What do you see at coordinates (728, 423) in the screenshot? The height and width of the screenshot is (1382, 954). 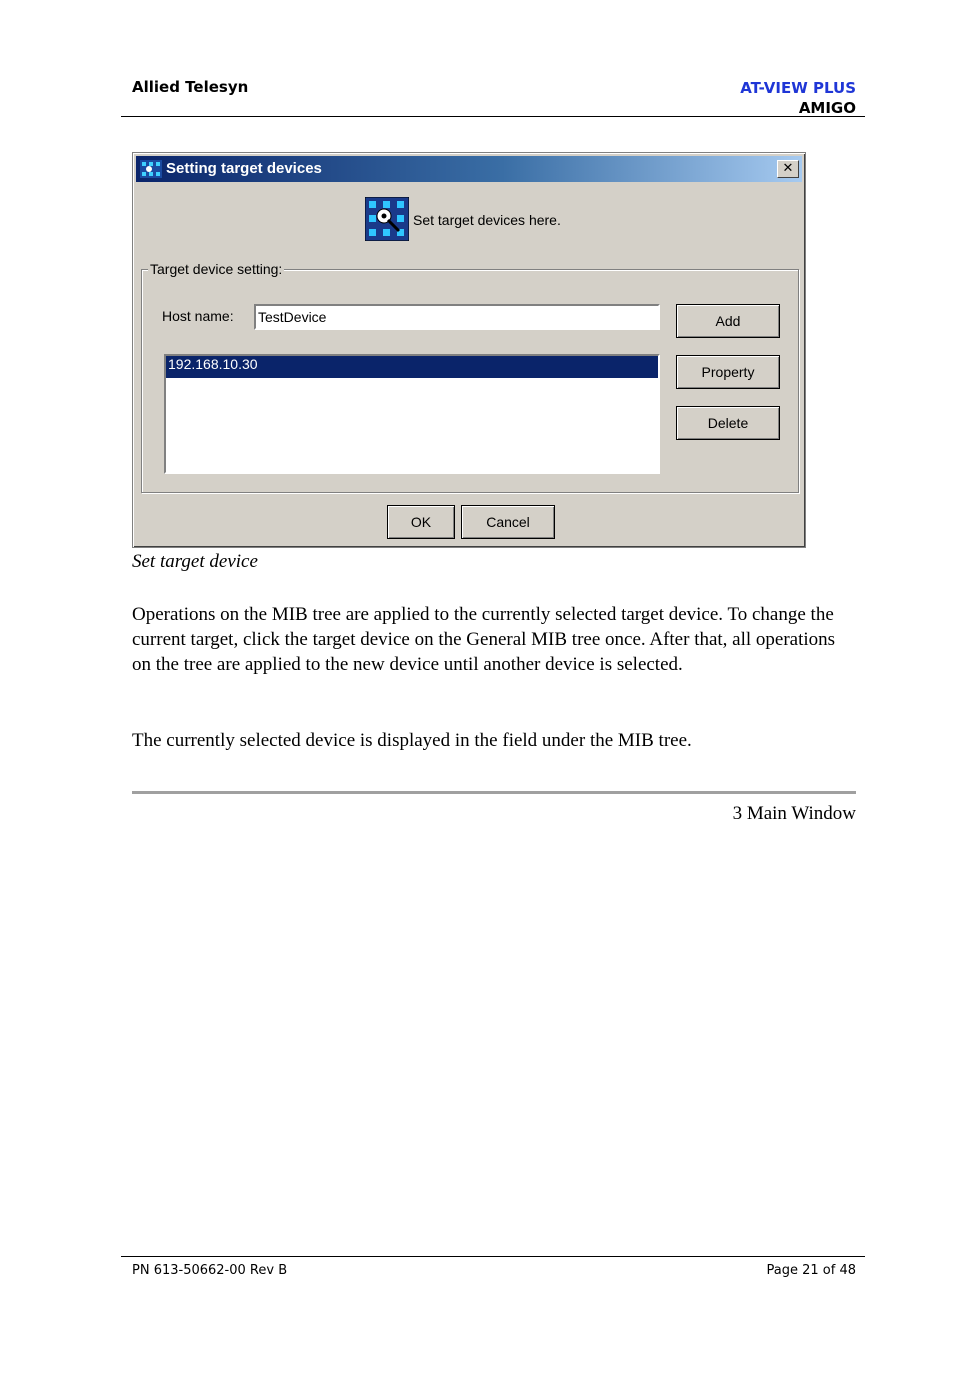 I see `delete-button: Delete` at bounding box center [728, 423].